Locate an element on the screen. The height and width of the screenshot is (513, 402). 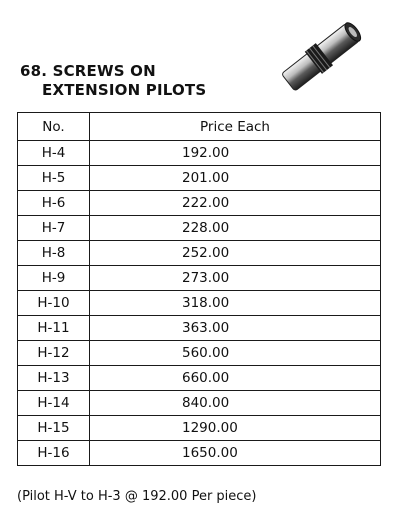
row-price: 560.00 is located at coordinates (235, 353).